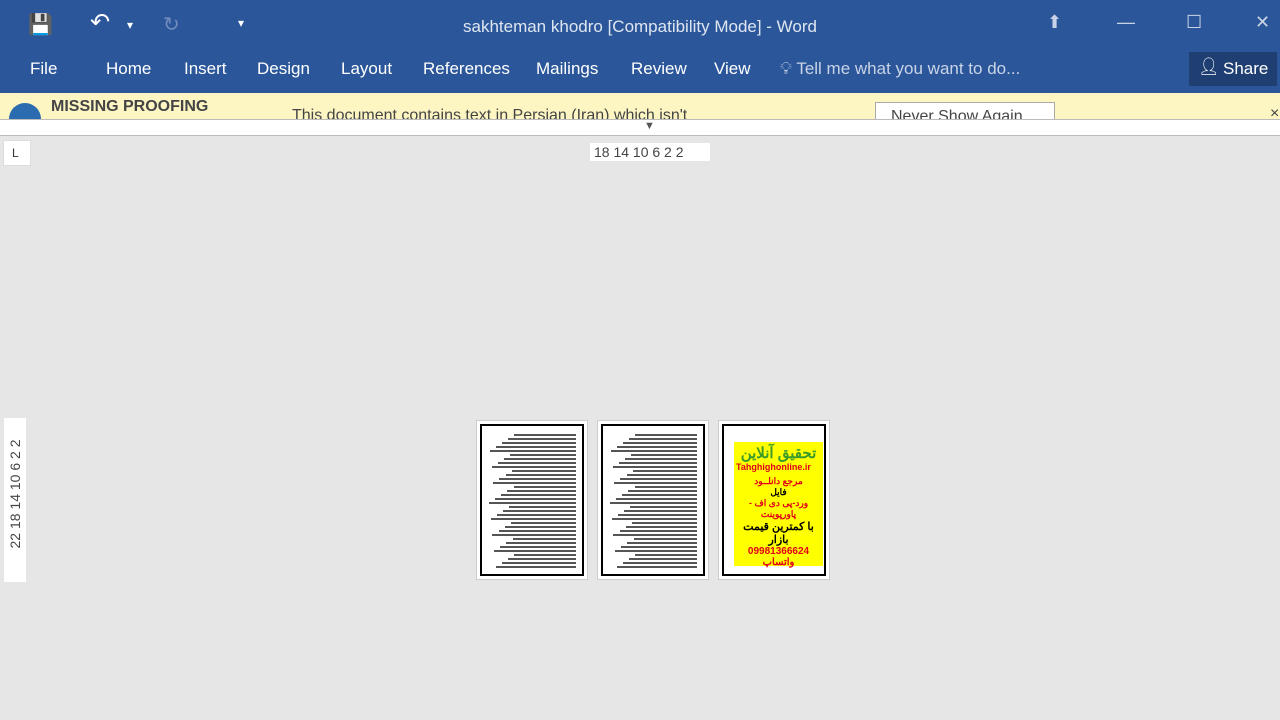 The image size is (1280, 720). Describe the element at coordinates (130, 106) in the screenshot. I see `message-title: MISSING PROOFING` at that location.